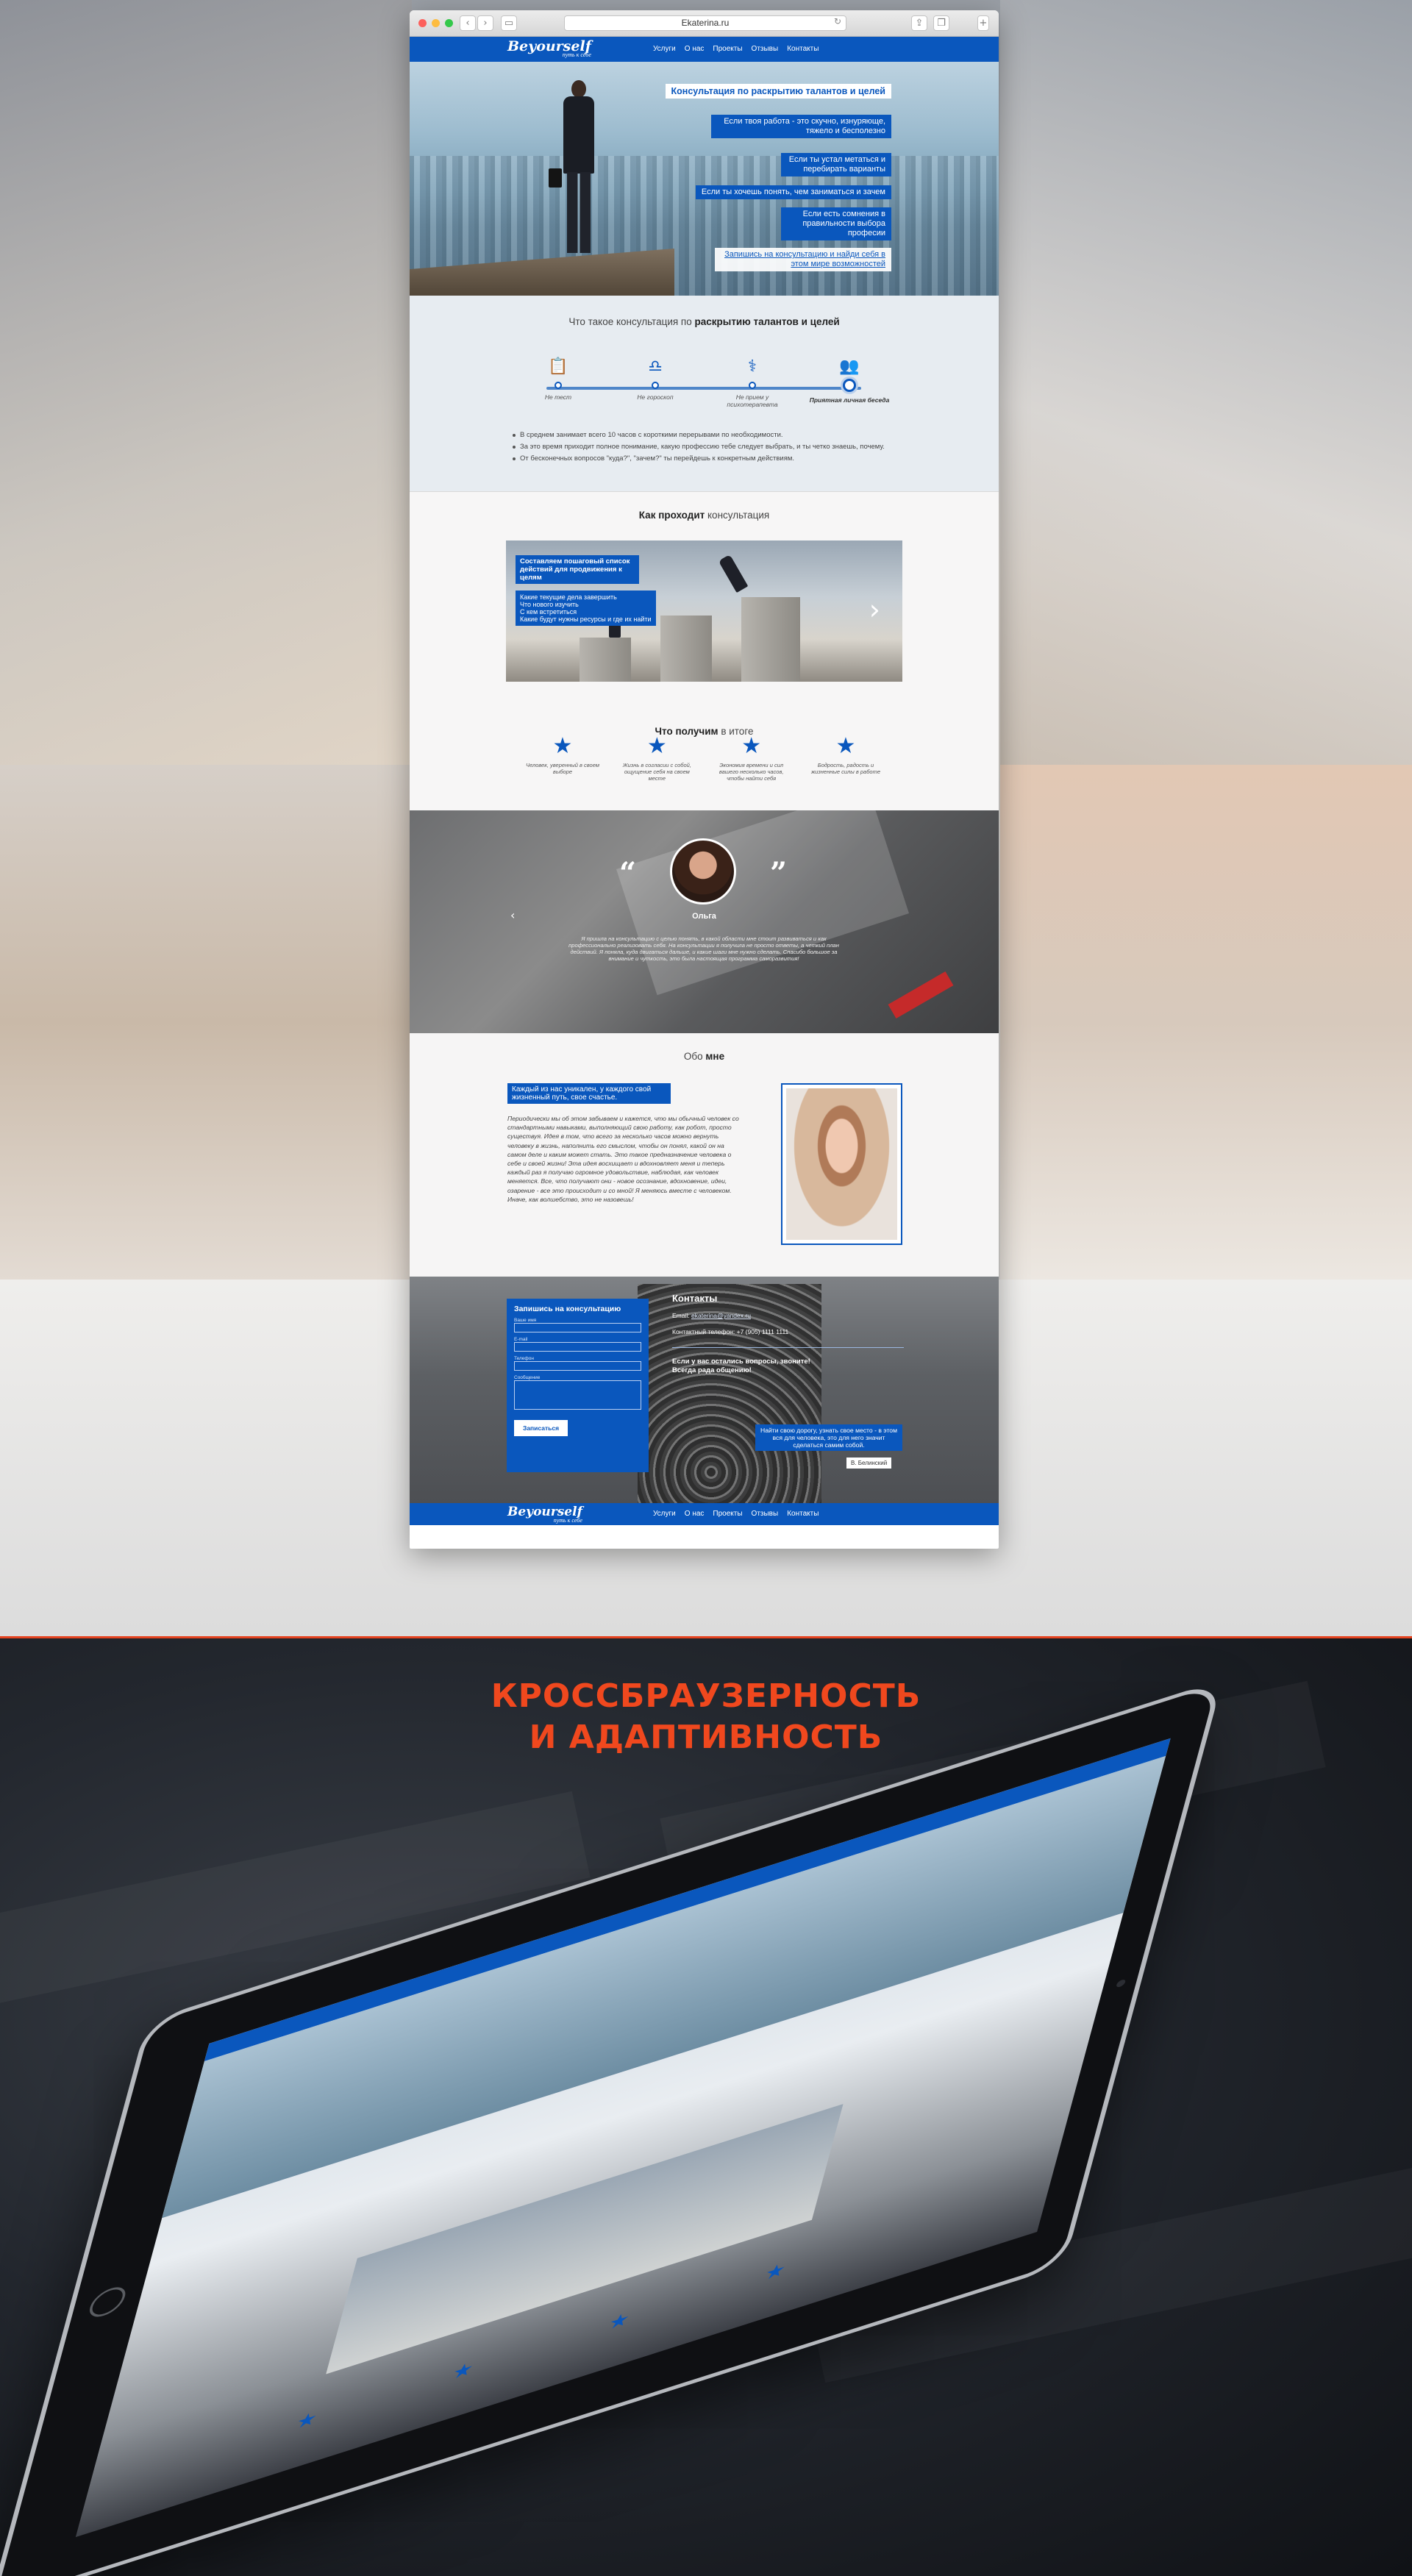 The width and height of the screenshot is (1412, 2576). What do you see at coordinates (573, 168) in the screenshot?
I see `businessman-image` at bounding box center [573, 168].